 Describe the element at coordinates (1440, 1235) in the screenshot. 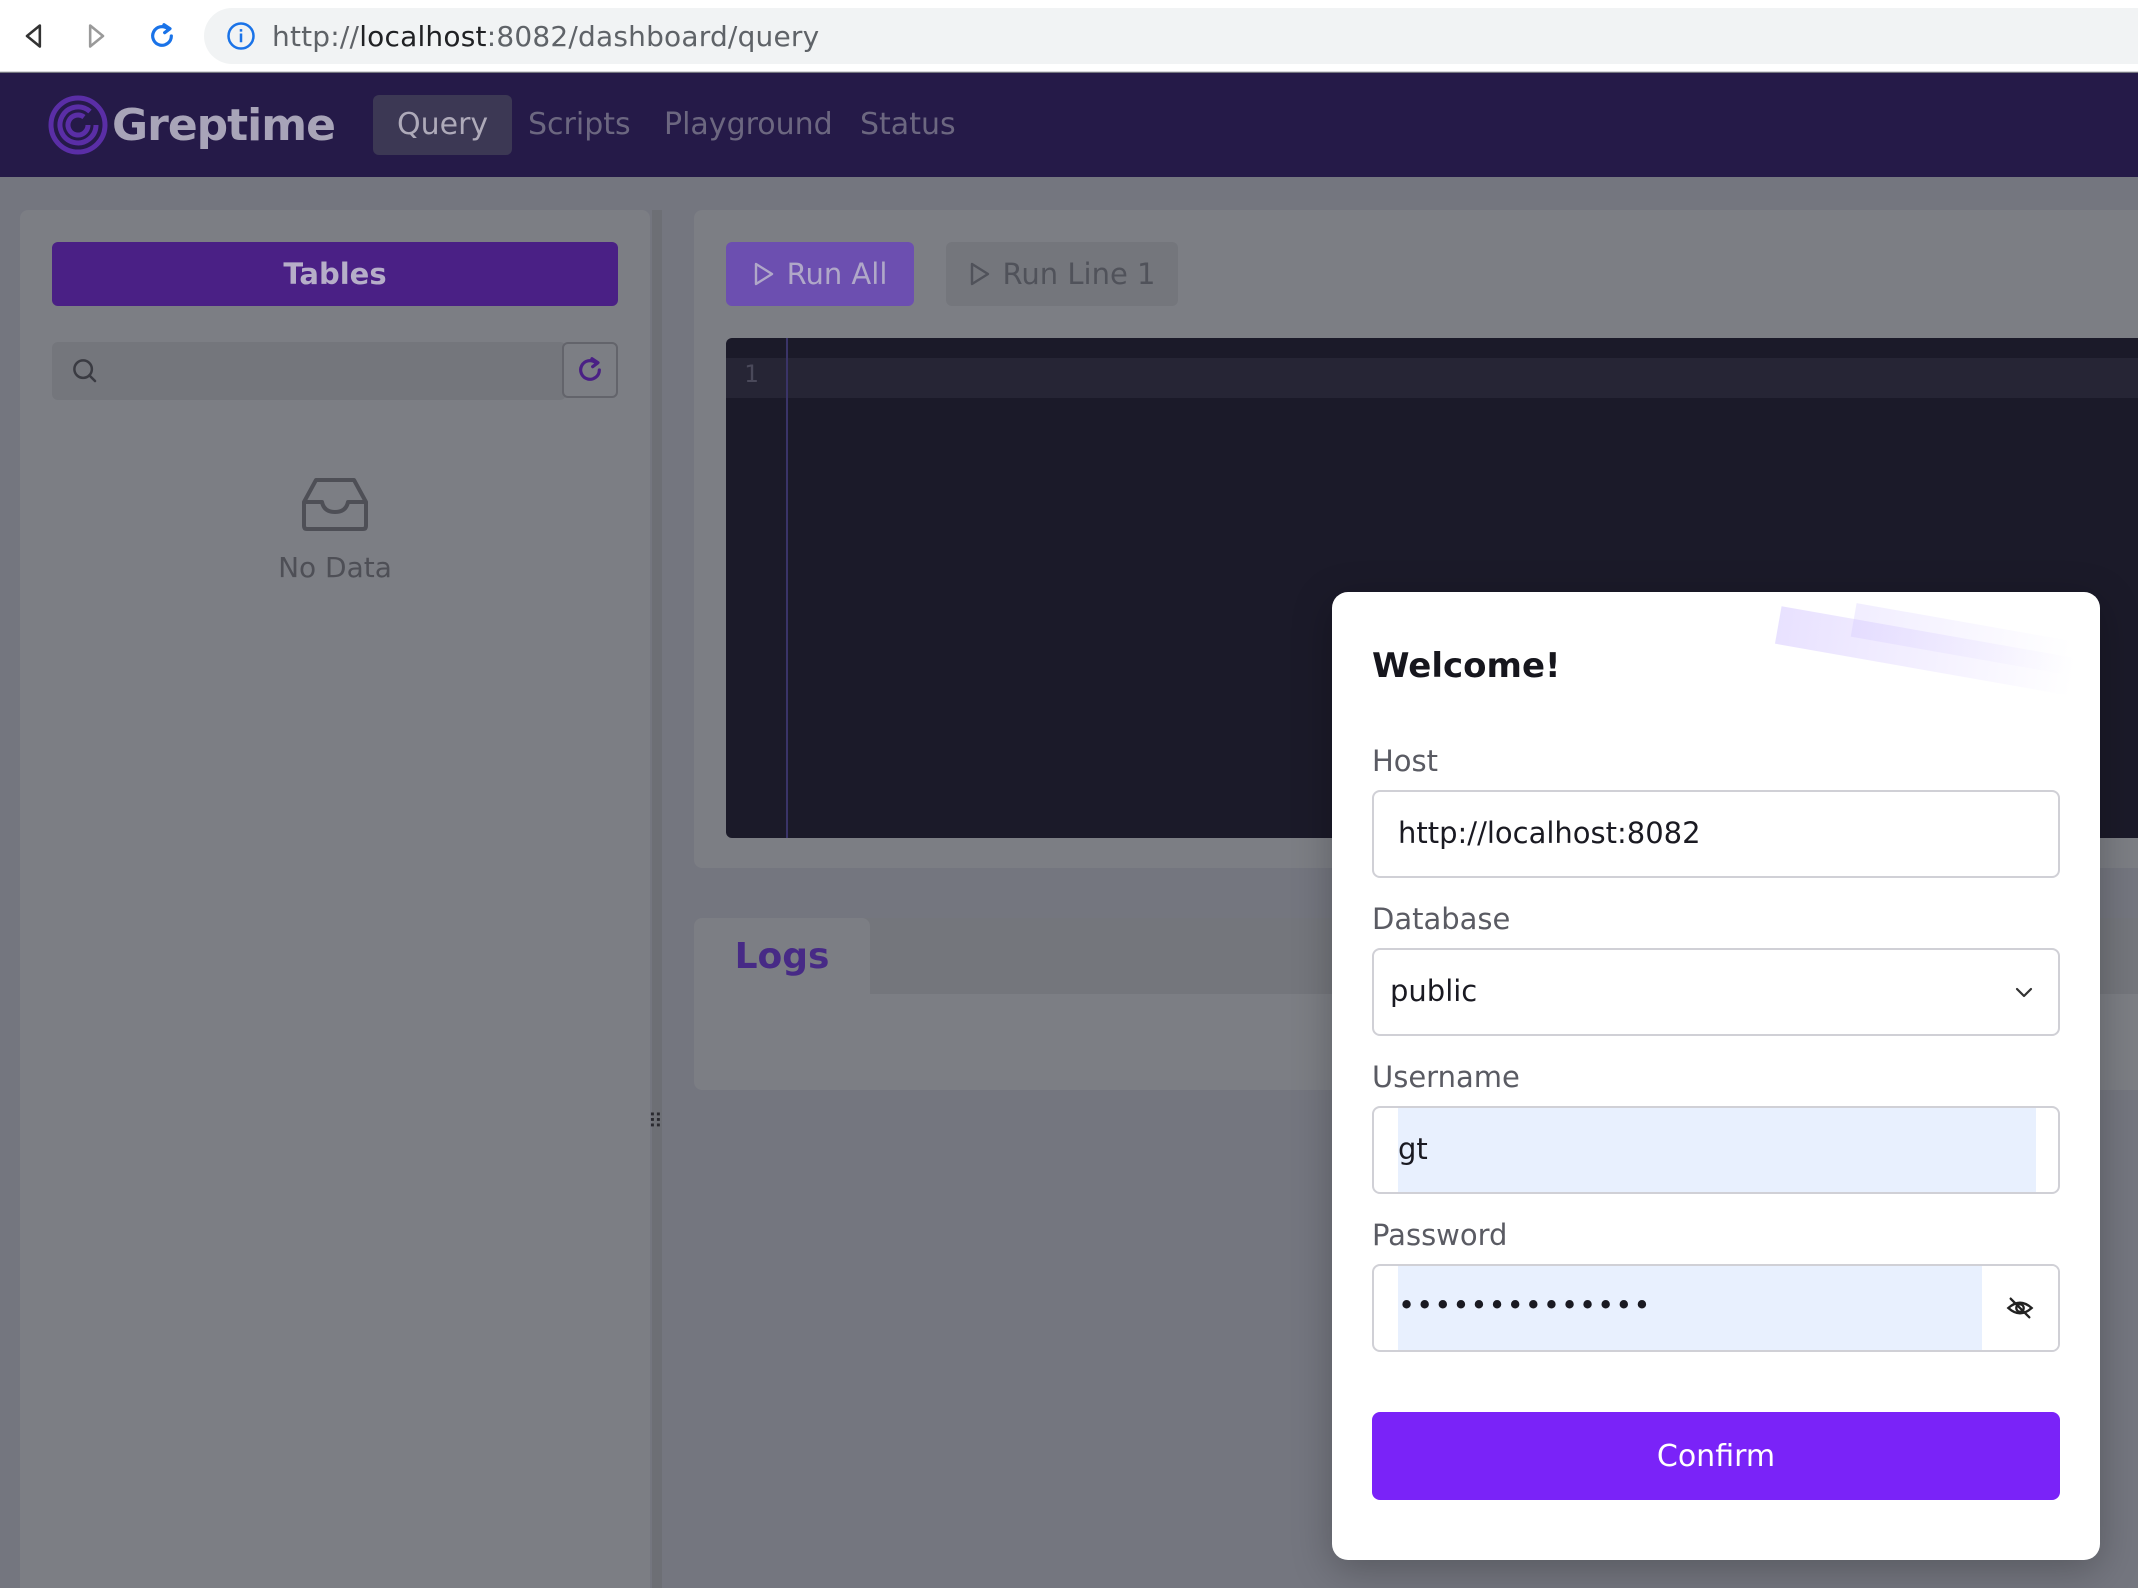

I see `password-label: Password` at that location.